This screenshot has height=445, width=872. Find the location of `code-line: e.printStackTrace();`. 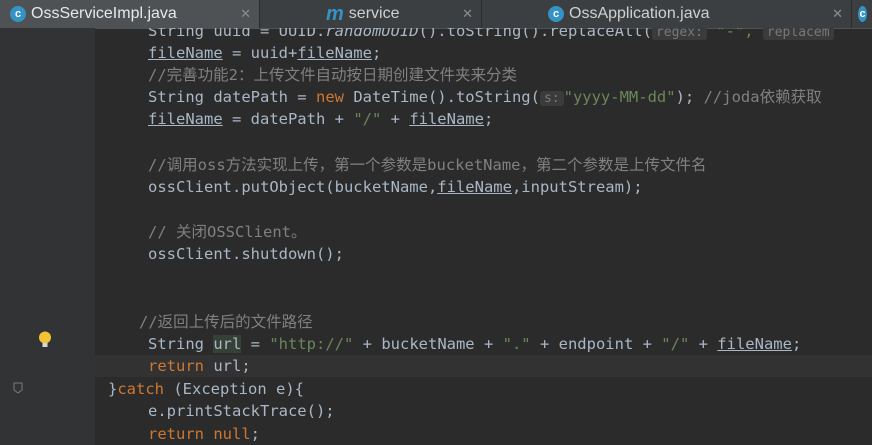

code-line: e.printStackTrace(); is located at coordinates (241, 411).